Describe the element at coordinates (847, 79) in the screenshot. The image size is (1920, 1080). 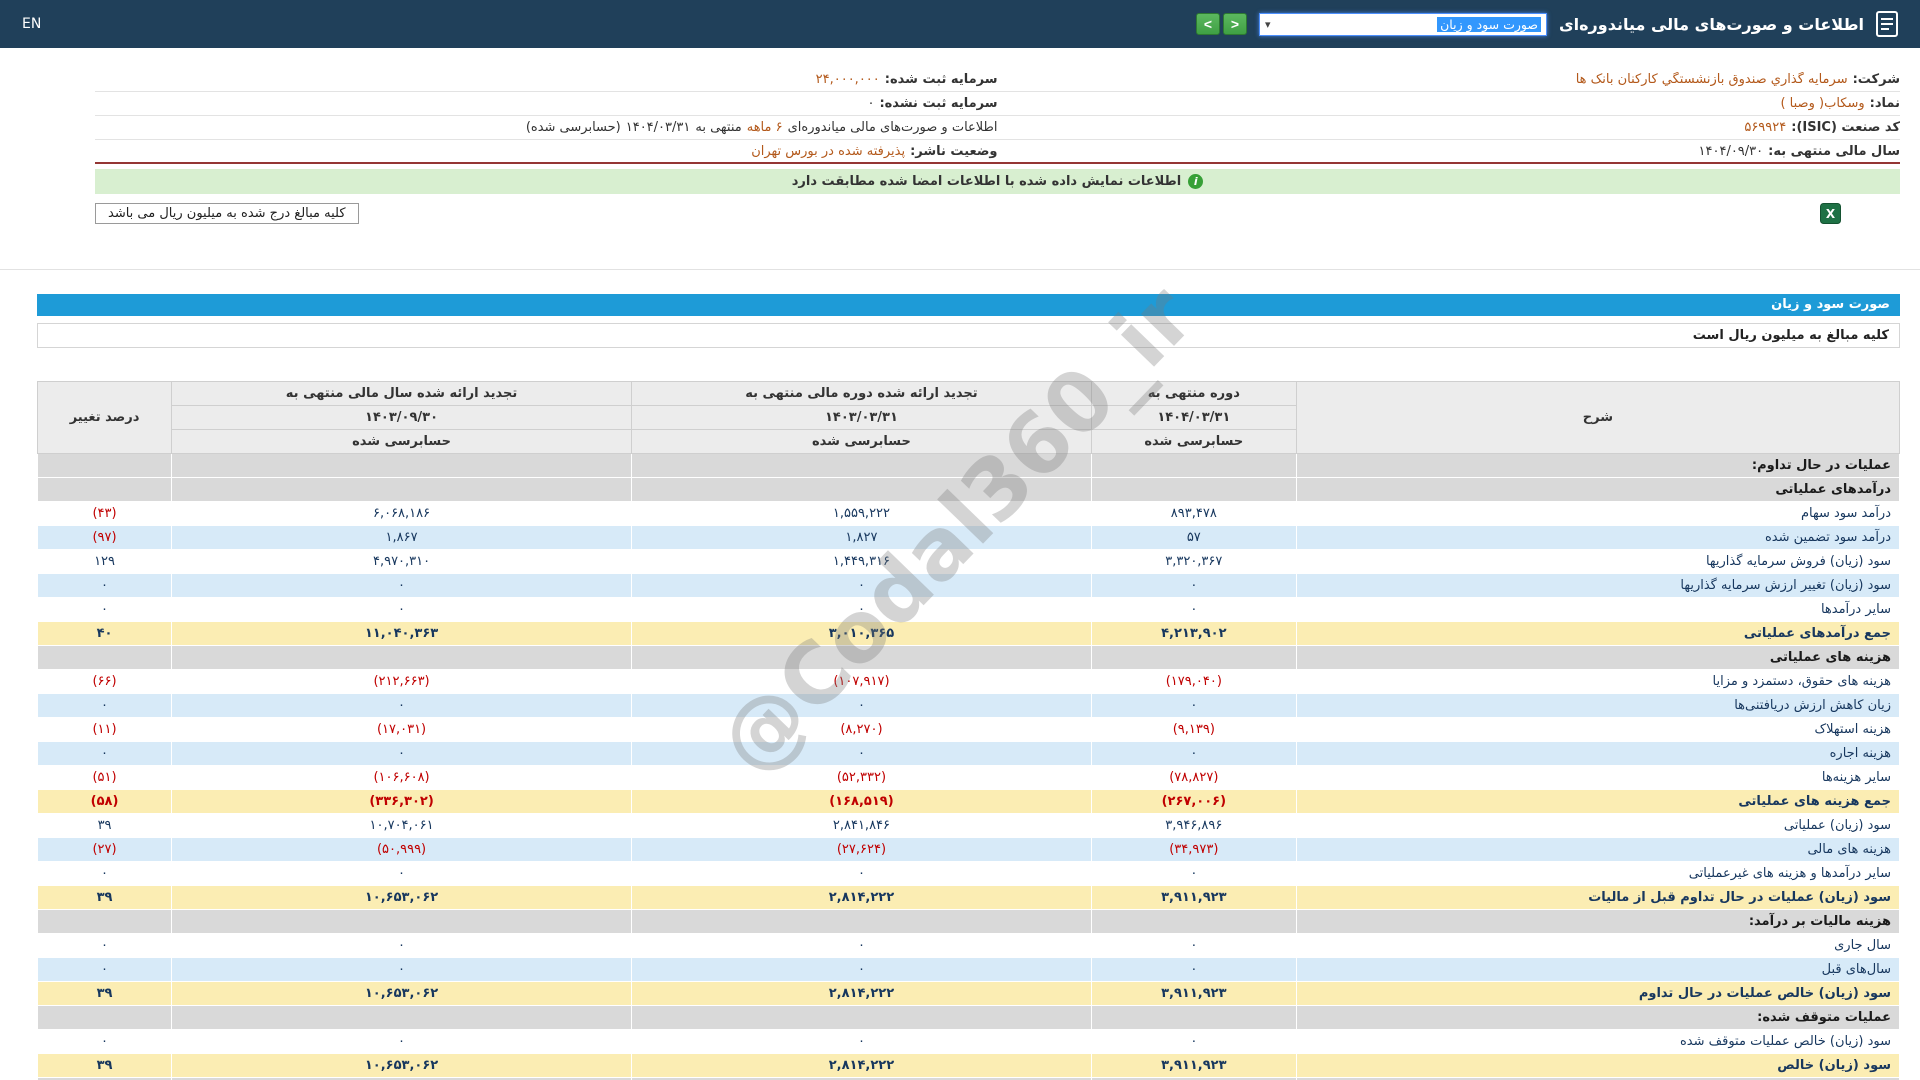
I see `registered-capital-value: ۲۴,۰۰۰,۰۰۰` at that location.